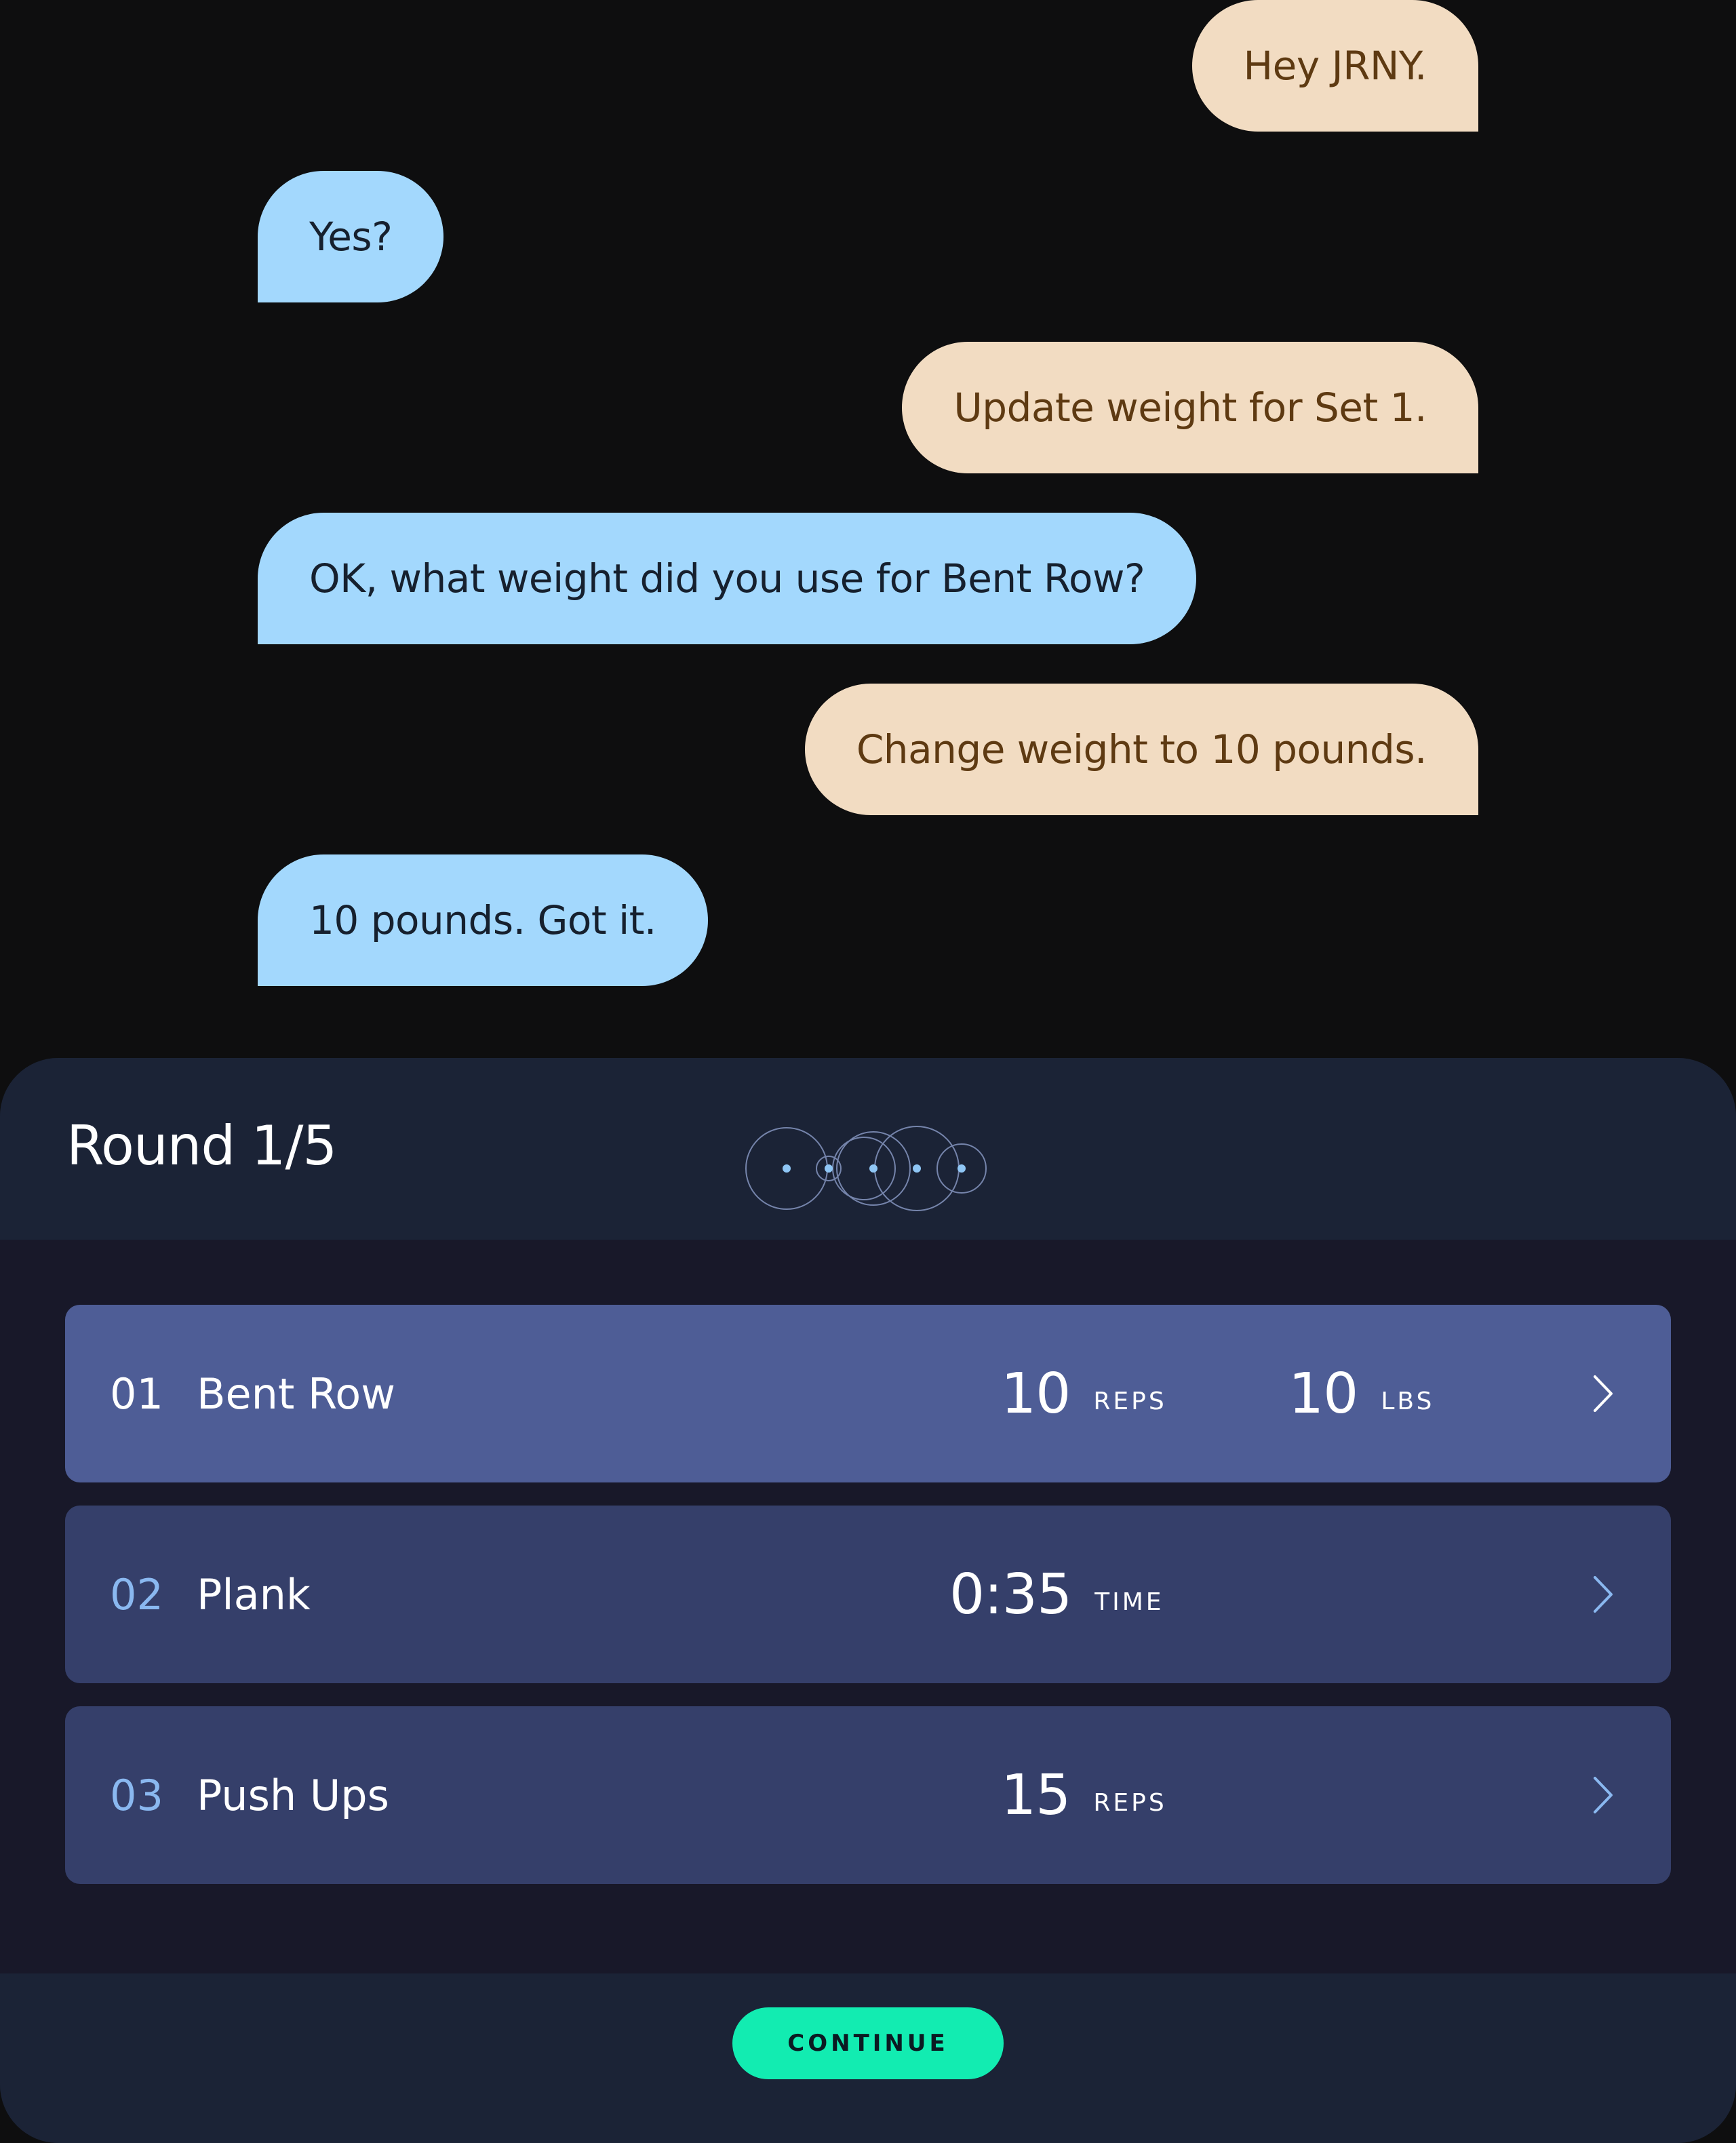 This screenshot has height=2143, width=1736. I want to click on exercise-name: Push Ups, so click(293, 1795).